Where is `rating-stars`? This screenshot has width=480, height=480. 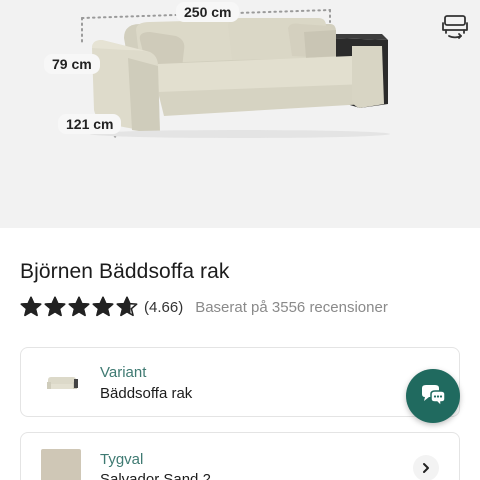 rating-stars is located at coordinates (79, 307).